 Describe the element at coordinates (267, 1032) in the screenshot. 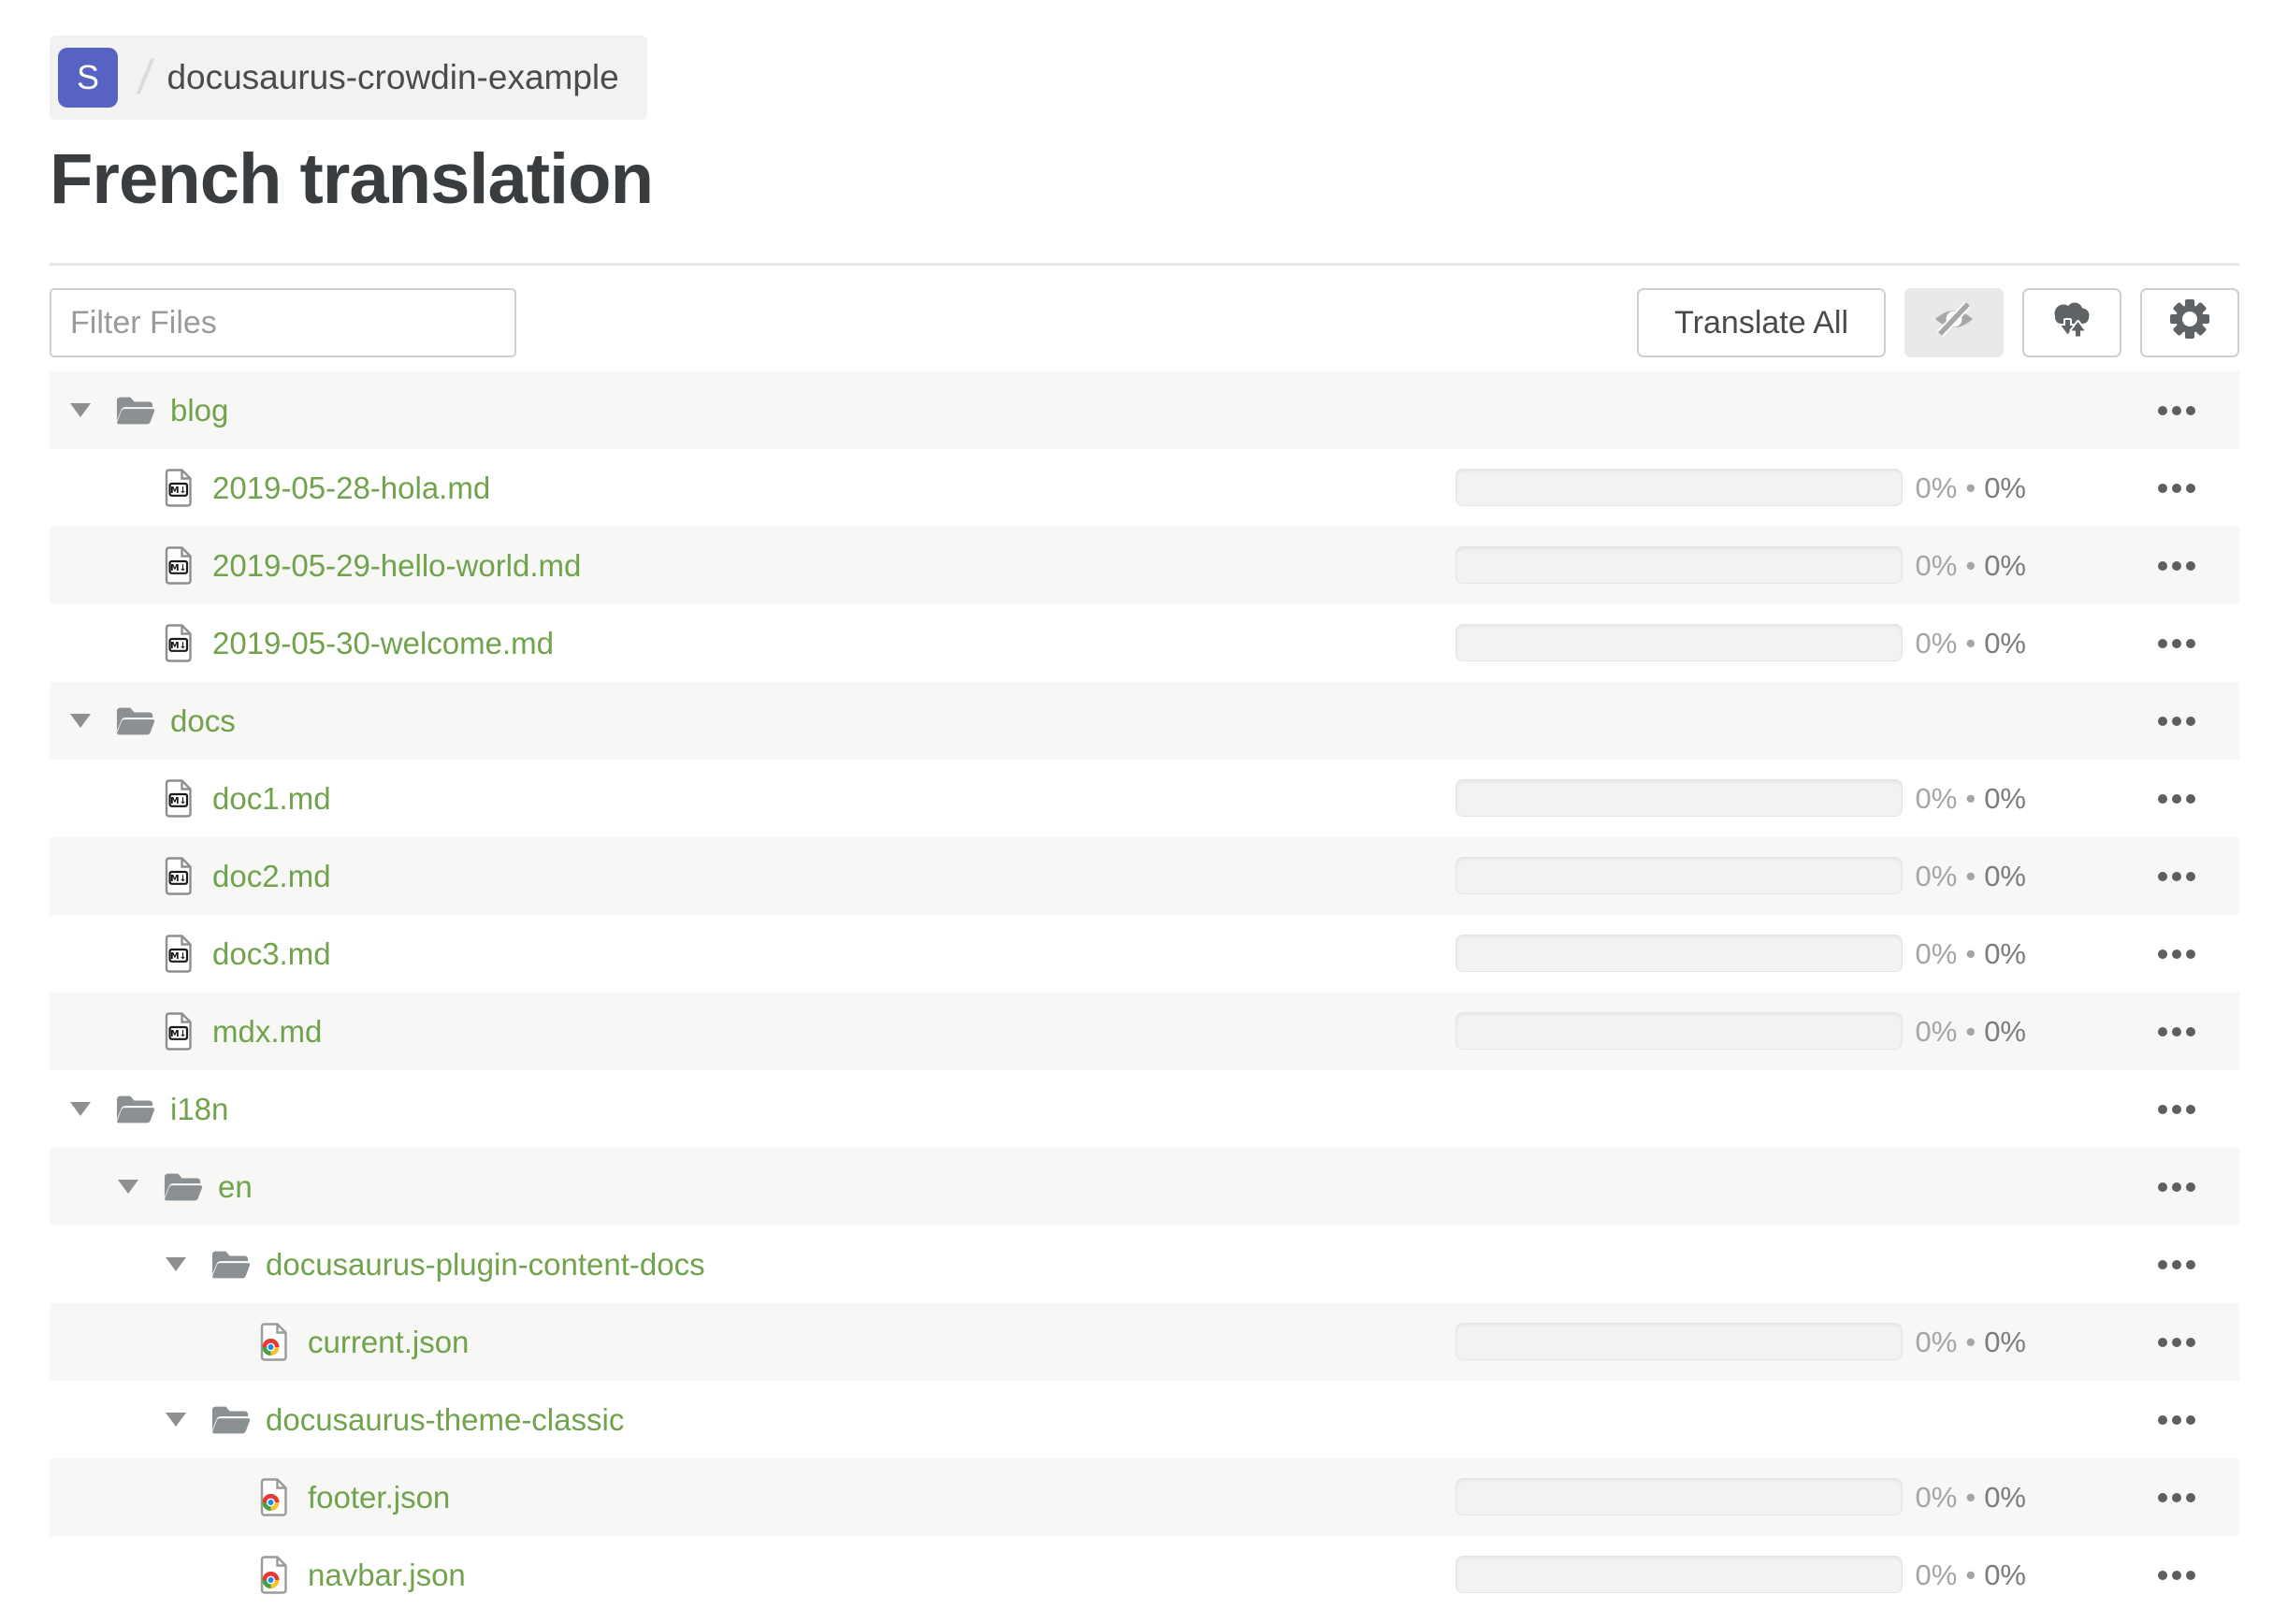

I see `file-name-link: mdx.md` at that location.